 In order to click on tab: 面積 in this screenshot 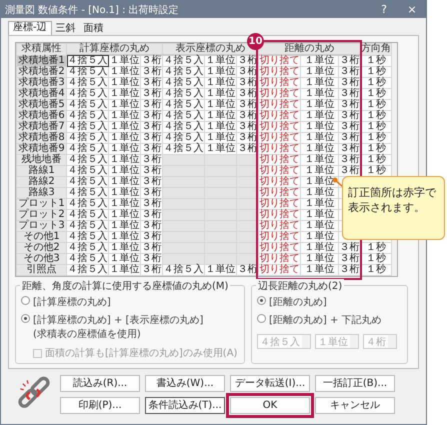, I will do `click(94, 29)`.